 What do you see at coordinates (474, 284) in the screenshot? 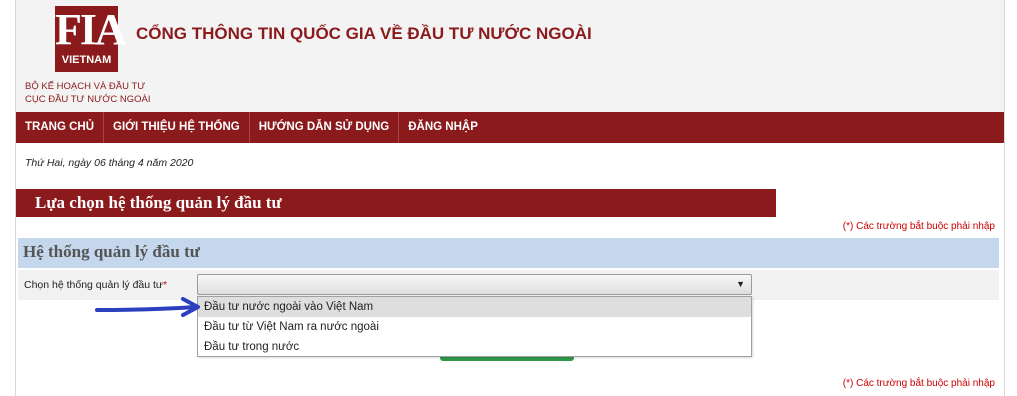
I see `investment-system-select: ▼` at bounding box center [474, 284].